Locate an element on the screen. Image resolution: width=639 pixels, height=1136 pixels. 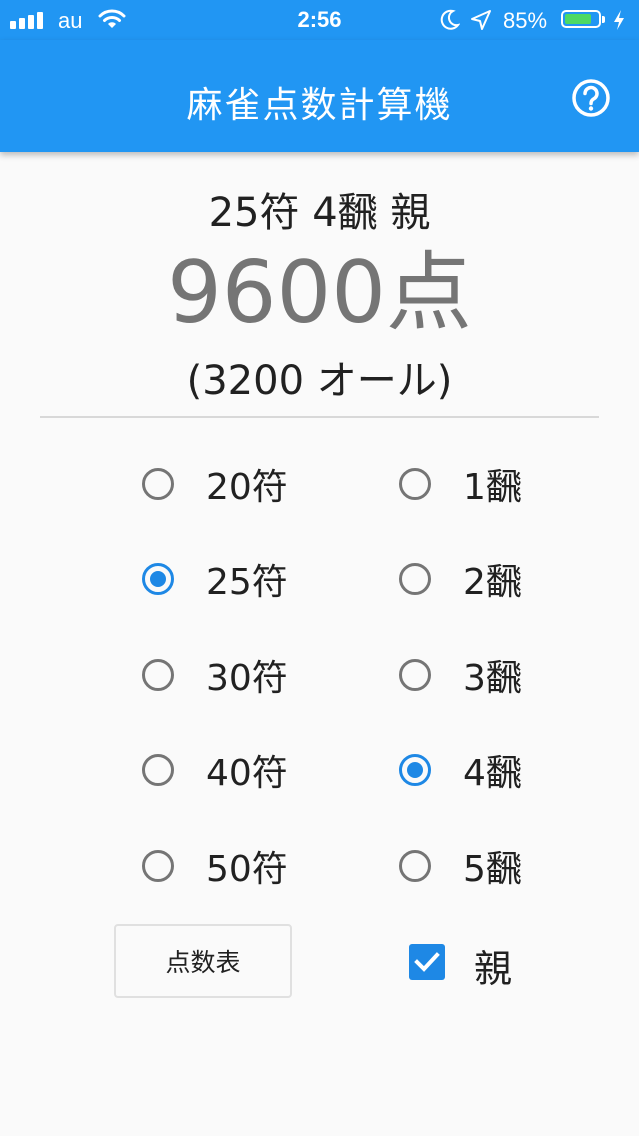
points-table-button: 点数表 is located at coordinates (203, 961).